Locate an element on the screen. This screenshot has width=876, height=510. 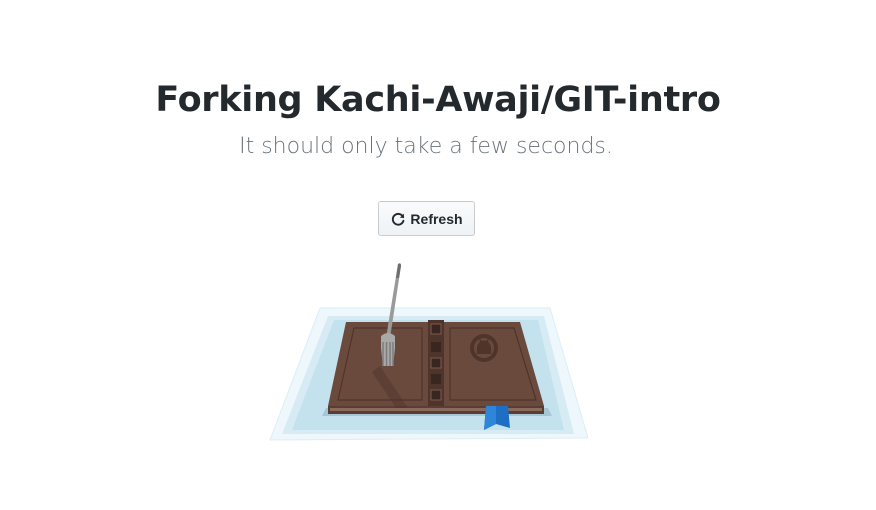
page-title: Forking Kachi-Awaji/GIT-intro is located at coordinates (438, 100).